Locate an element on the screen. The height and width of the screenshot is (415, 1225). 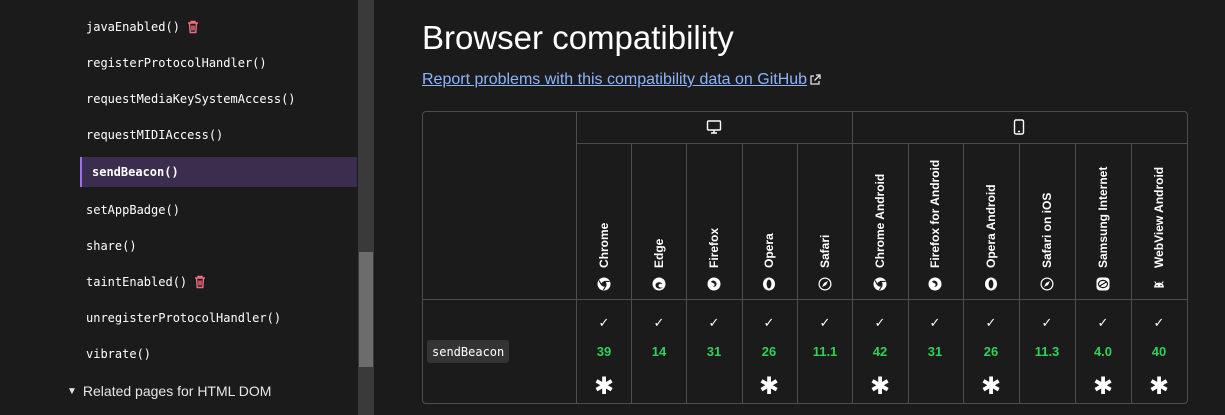
browser-name-firefox-for-android: Firefox for Android is located at coordinates (935, 213).